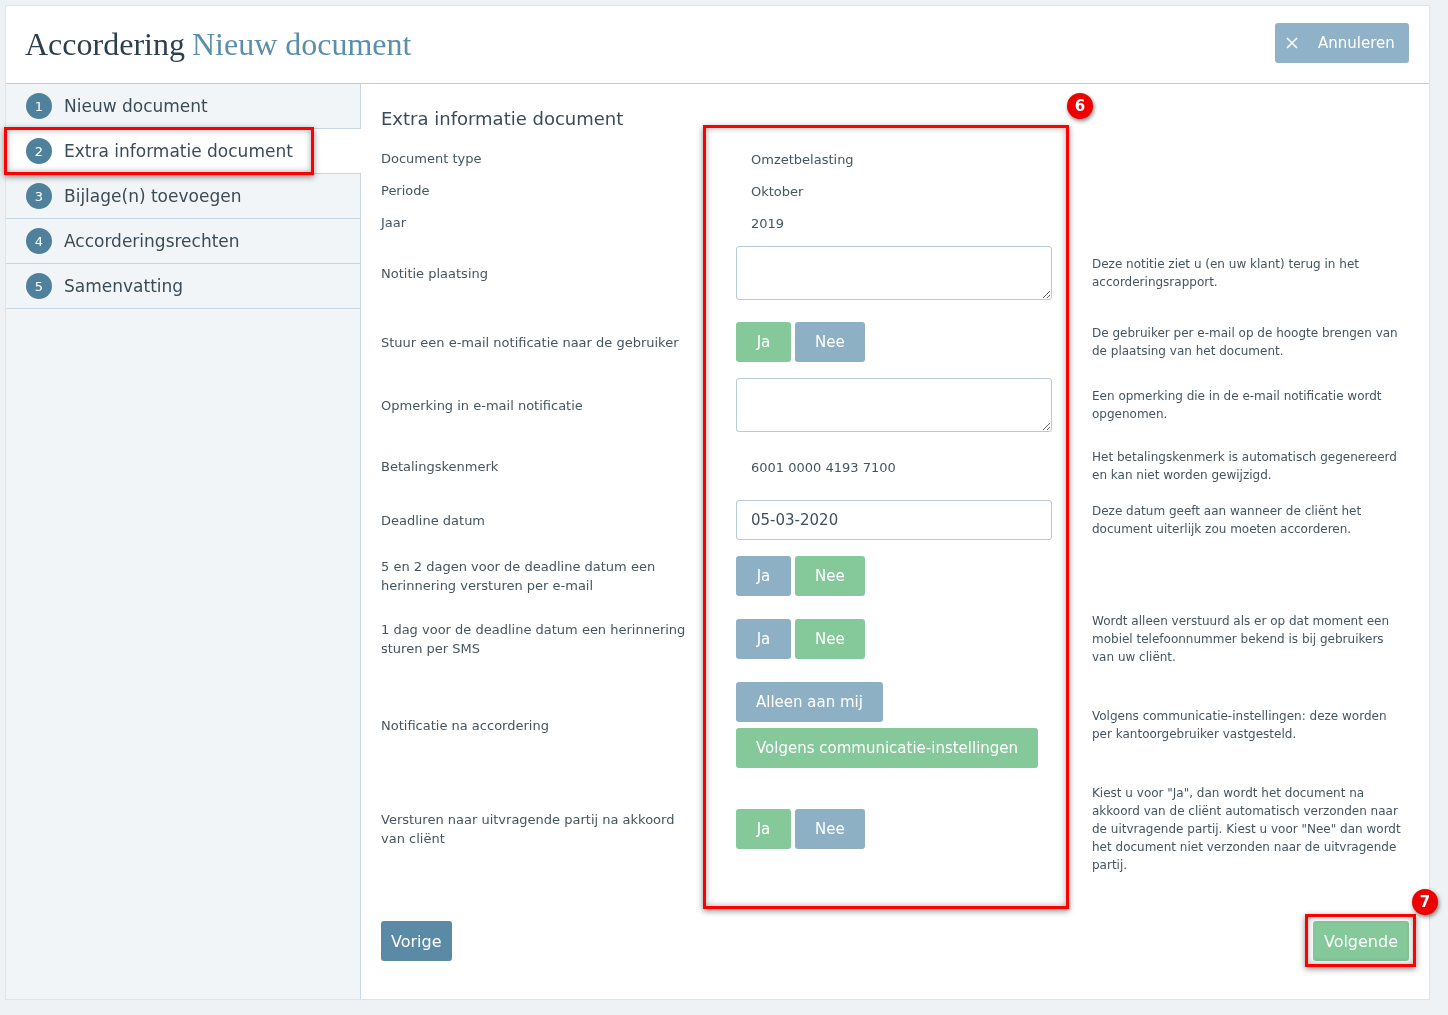 The image size is (1448, 1015). Describe the element at coordinates (178, 151) in the screenshot. I see `step-label: Extra informatie document` at that location.